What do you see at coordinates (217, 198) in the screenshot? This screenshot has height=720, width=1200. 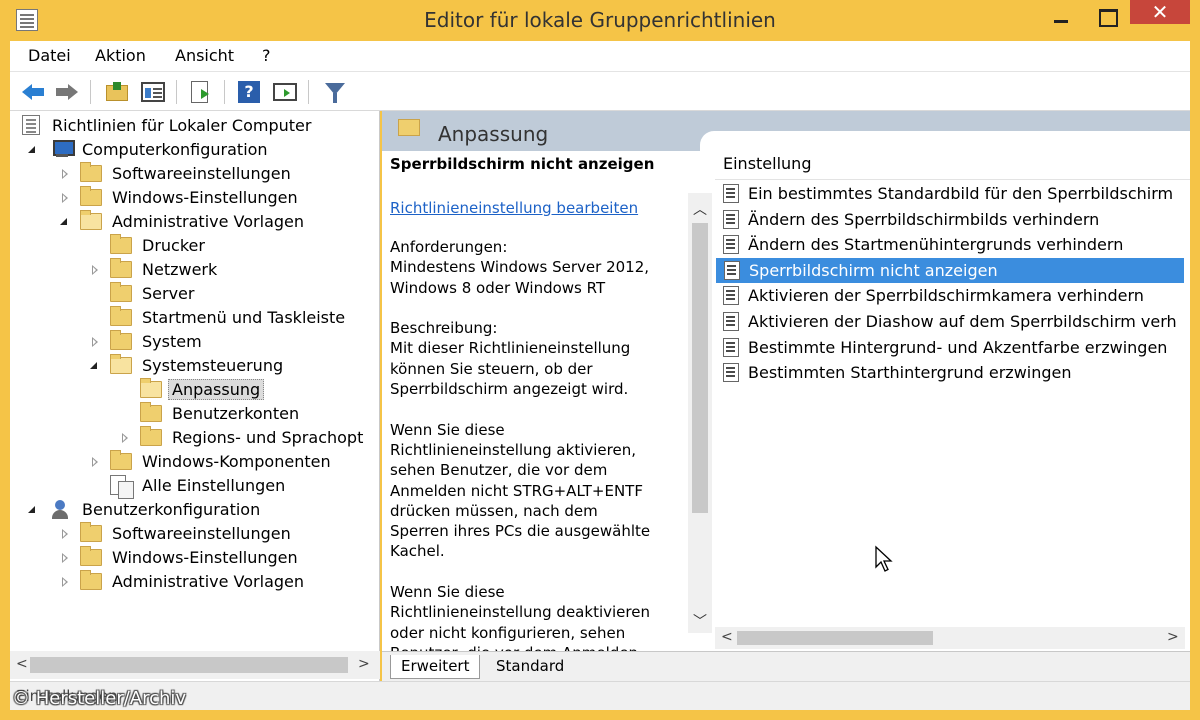 I see `tree-item-windows-einstellungen: Windows-Einstellungen` at bounding box center [217, 198].